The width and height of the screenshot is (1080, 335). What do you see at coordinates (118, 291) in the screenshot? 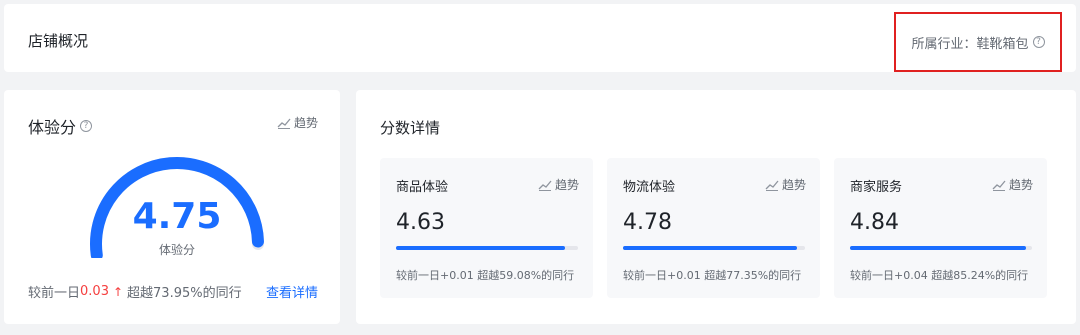
I see `up-arrow-icon: ↑` at bounding box center [118, 291].